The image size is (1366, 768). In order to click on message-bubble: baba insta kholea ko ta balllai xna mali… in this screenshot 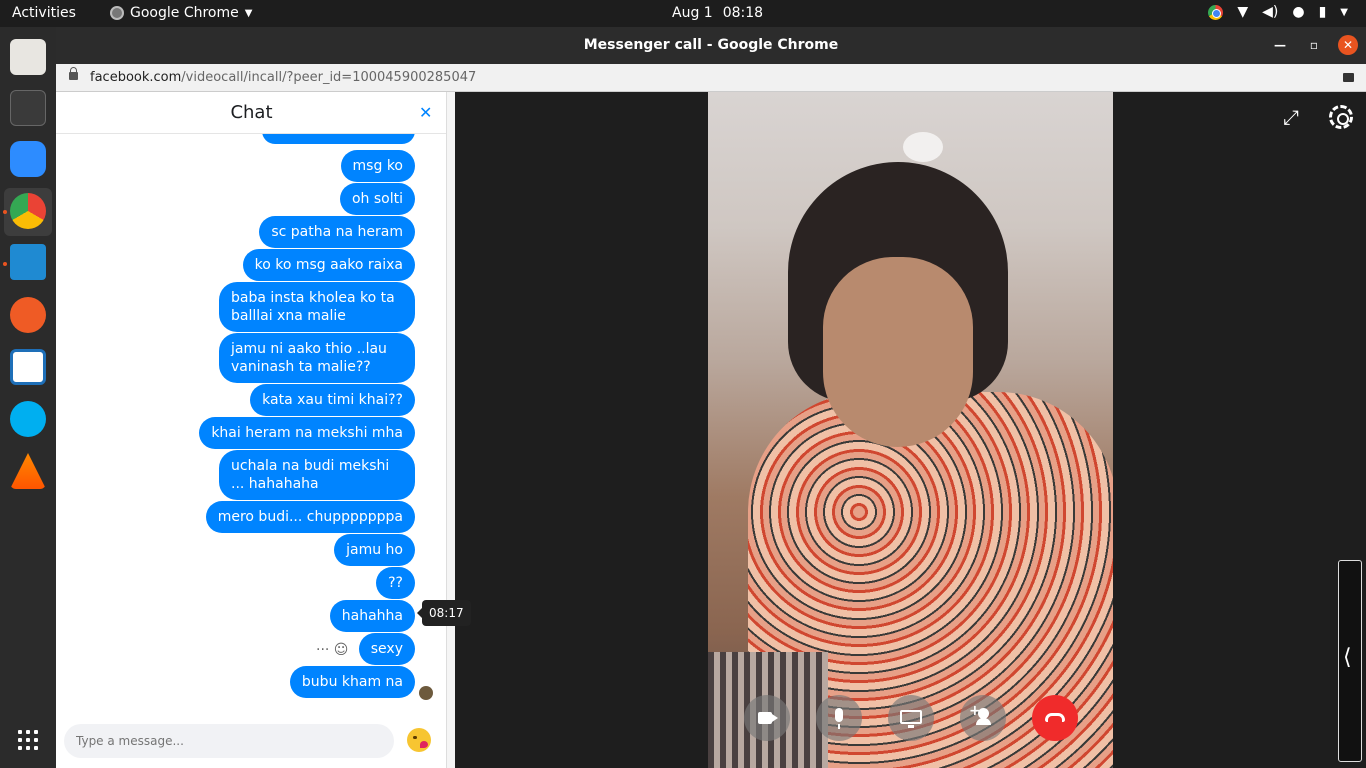, I will do `click(317, 307)`.